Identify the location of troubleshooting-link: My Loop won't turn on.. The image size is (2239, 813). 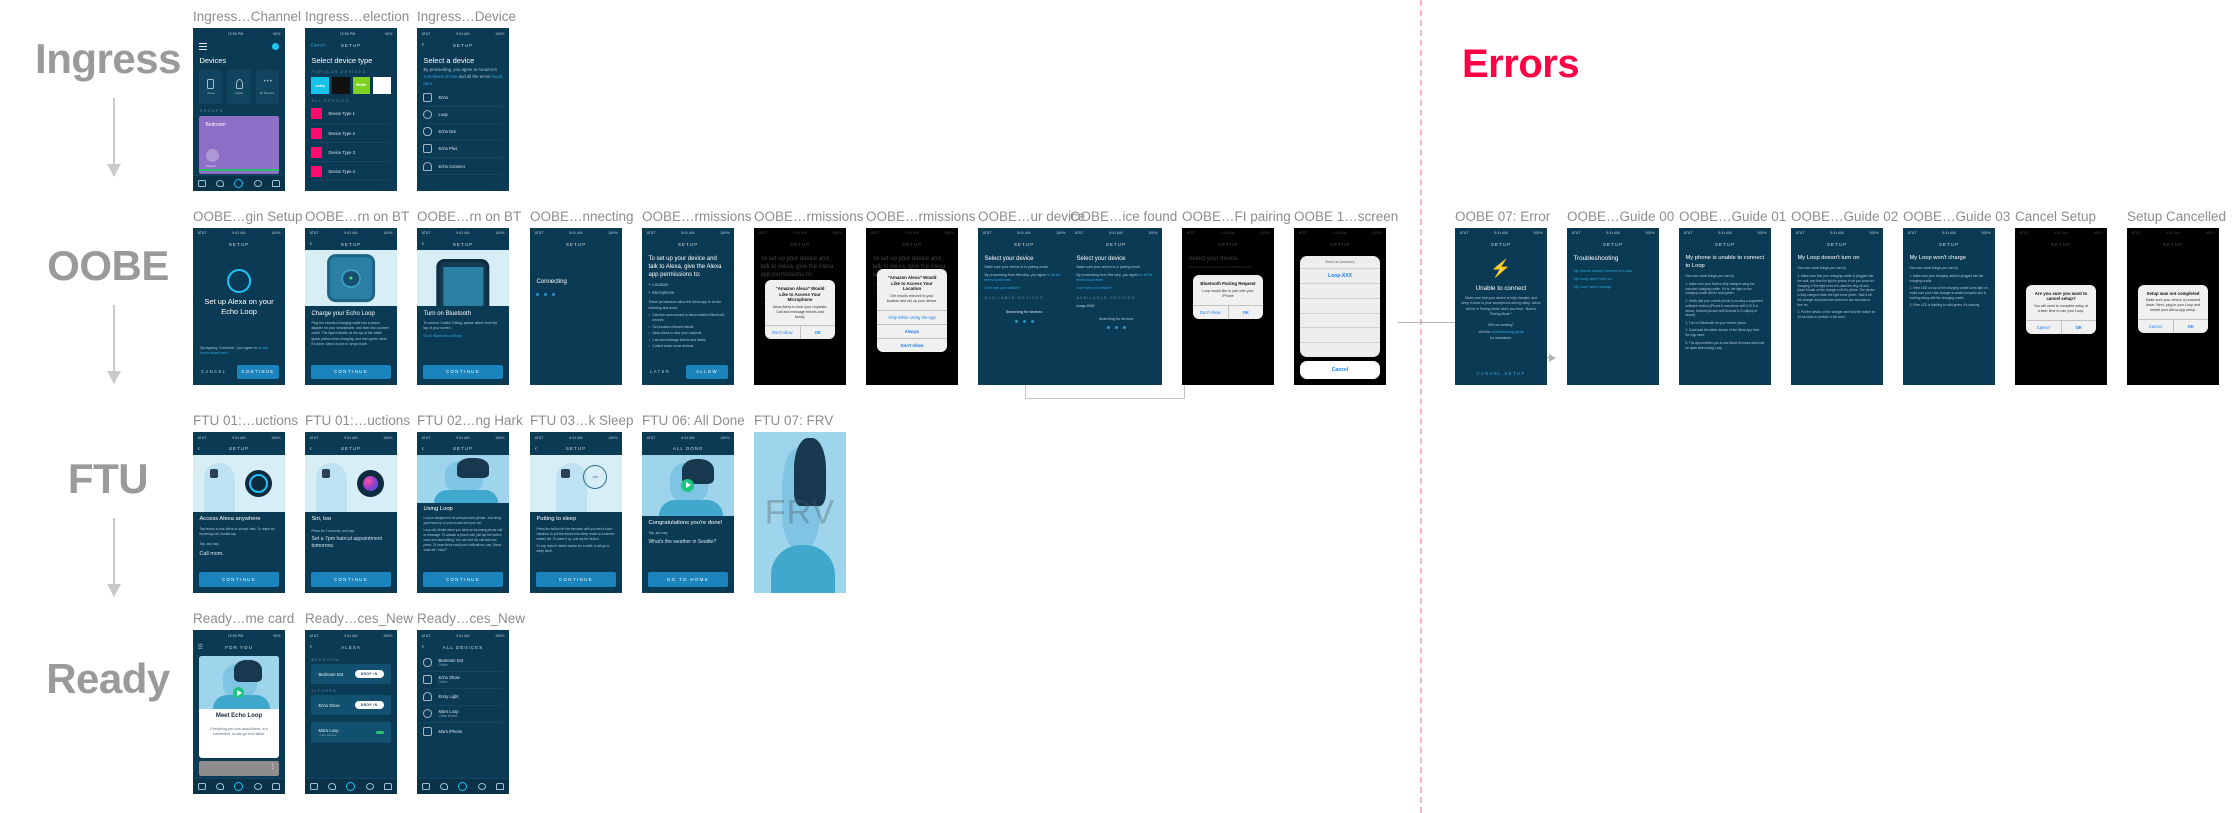
(1612, 278).